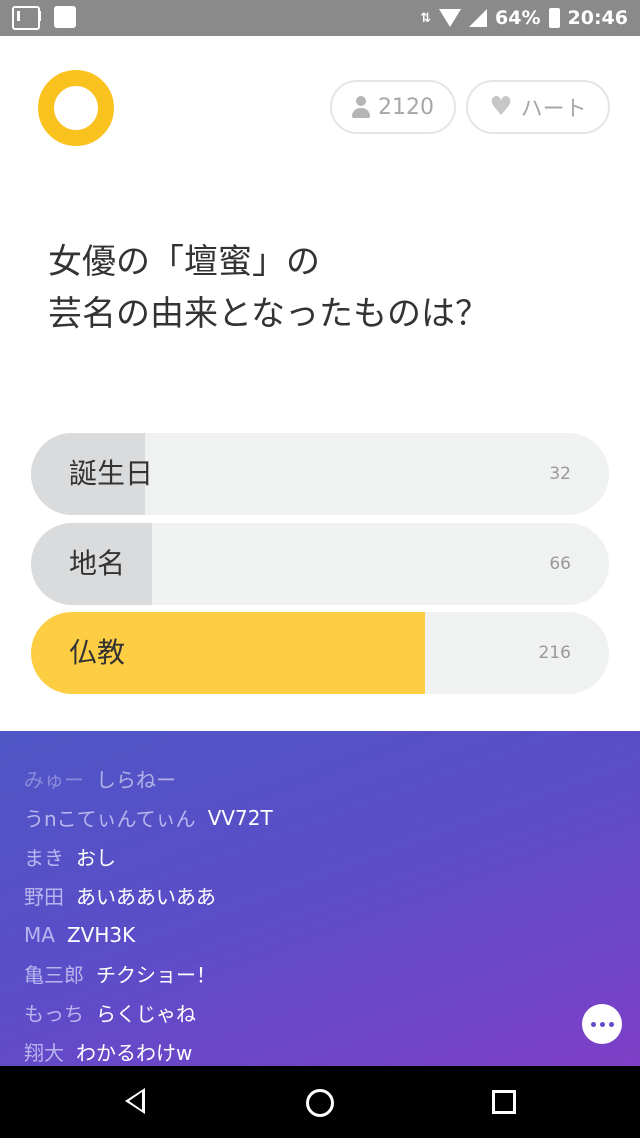 This screenshot has width=640, height=1138. What do you see at coordinates (39, 934) in the screenshot?
I see `chat-user: MA` at bounding box center [39, 934].